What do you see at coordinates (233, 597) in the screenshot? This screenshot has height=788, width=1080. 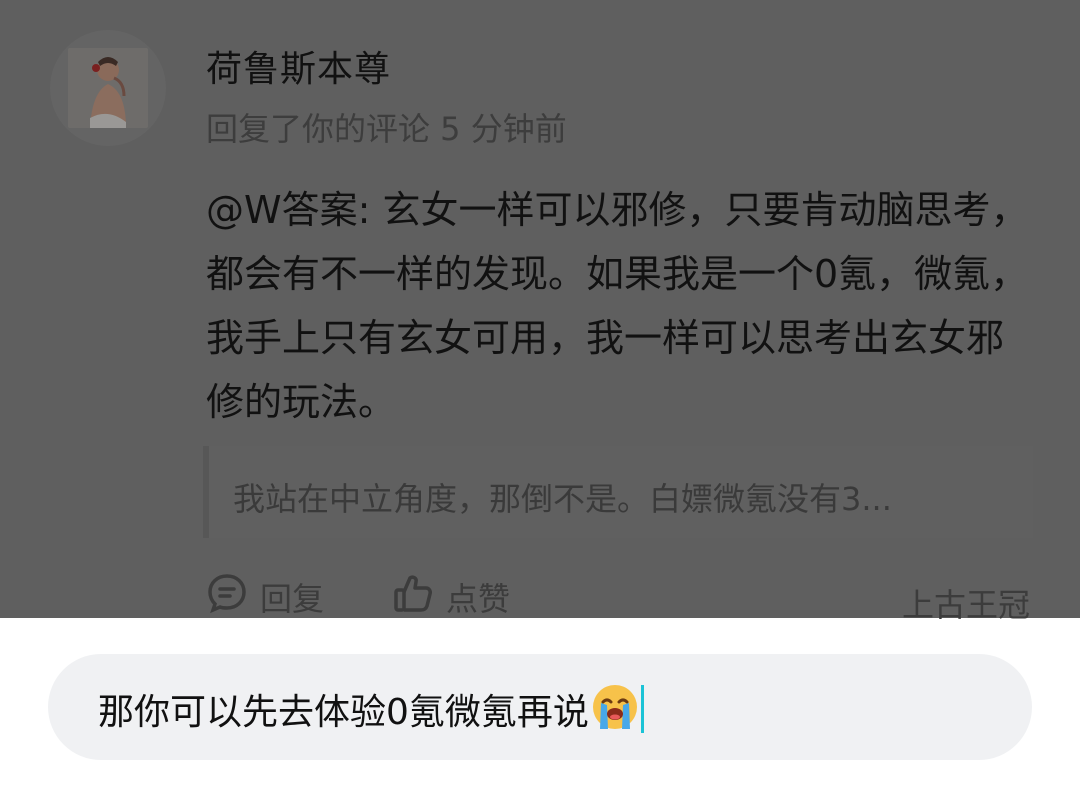 I see `comment-bubble-icon` at bounding box center [233, 597].